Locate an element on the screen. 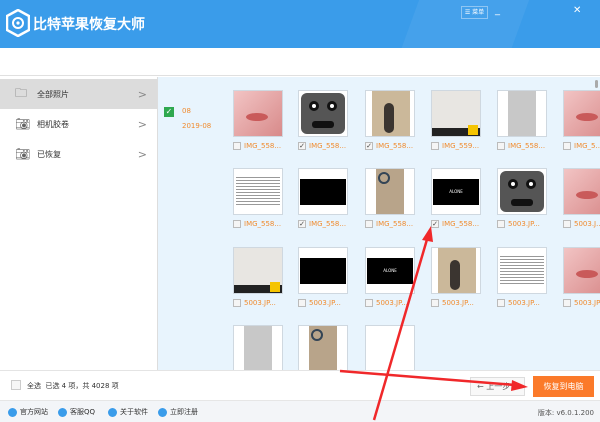  selection-summary: 已选 4 项，共 4028 项 is located at coordinates (82, 386).